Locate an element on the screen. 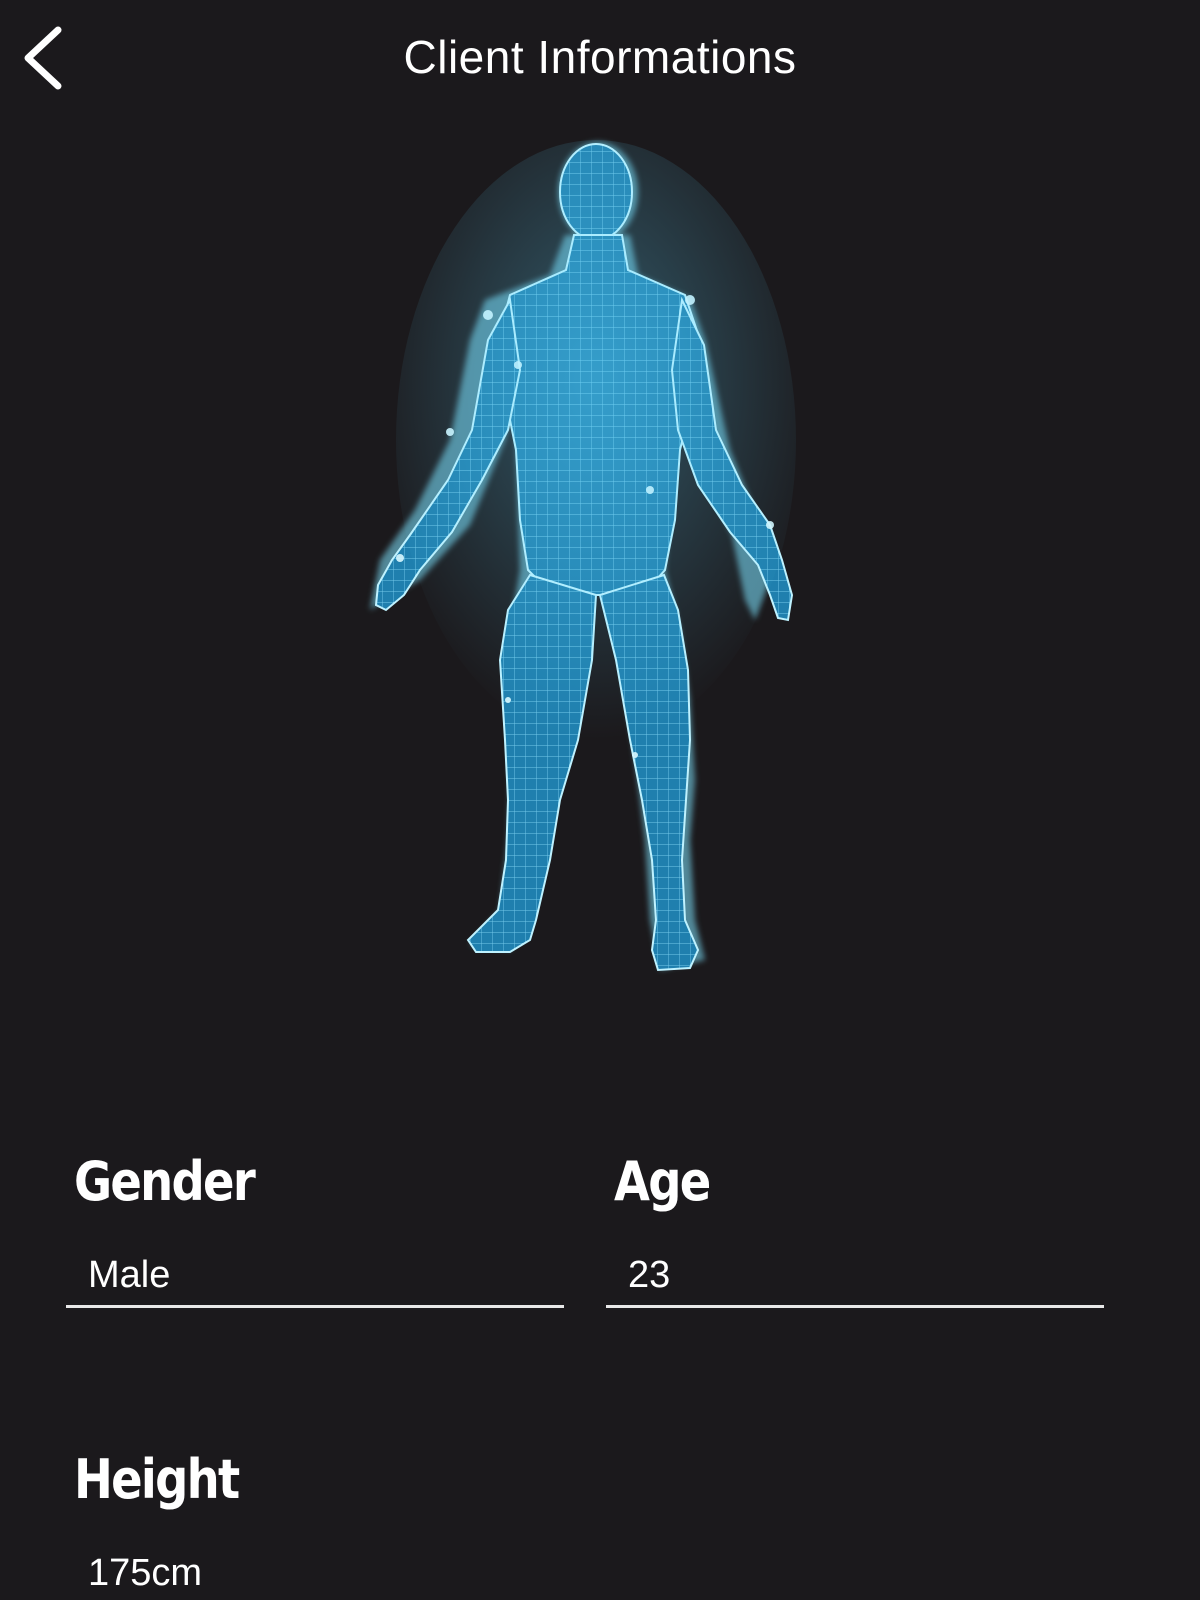 The image size is (1200, 1600). page-title: Client Informations is located at coordinates (600, 57).